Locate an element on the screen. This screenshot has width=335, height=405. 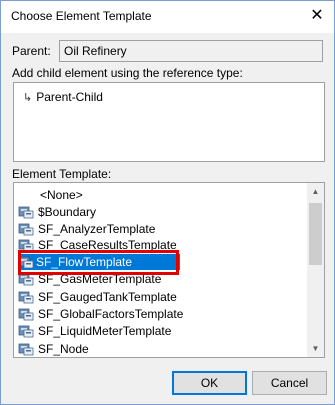
scroll-up-icon: ▲ is located at coordinates (315, 191).